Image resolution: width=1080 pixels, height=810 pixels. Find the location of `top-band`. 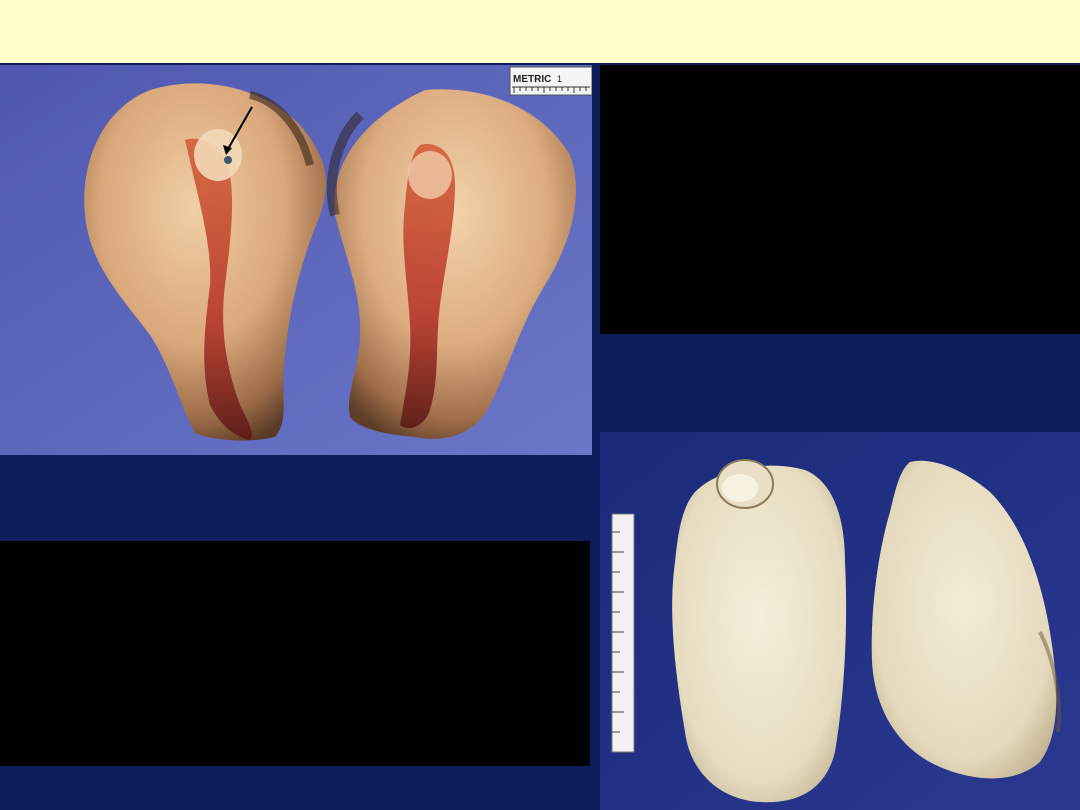

top-band is located at coordinates (540, 31).